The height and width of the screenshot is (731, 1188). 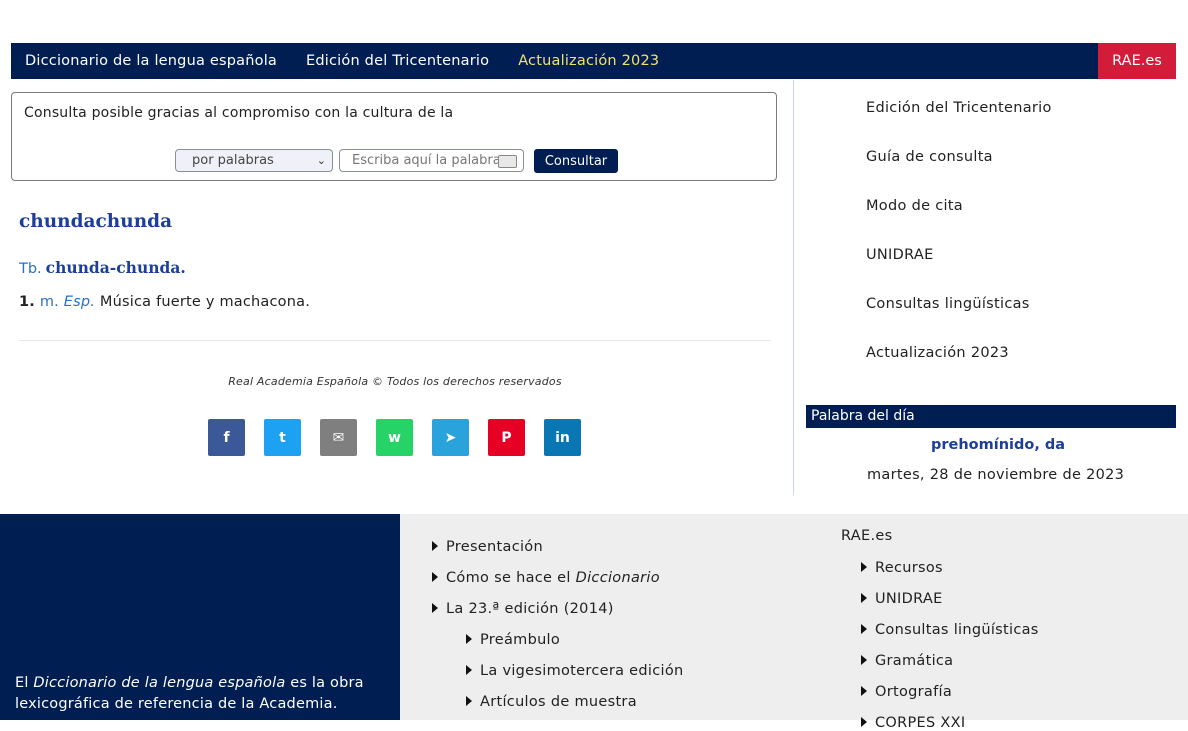 What do you see at coordinates (494, 547) in the screenshot?
I see `footer-link-label: Presentación` at bounding box center [494, 547].